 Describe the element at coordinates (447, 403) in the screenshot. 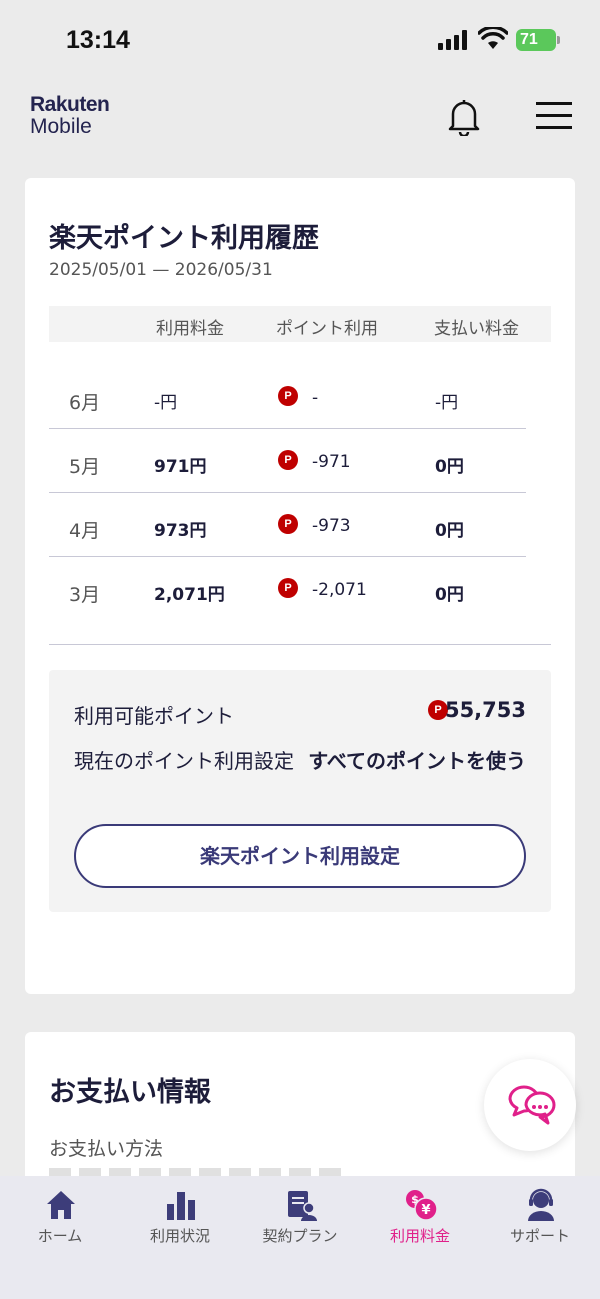

I see `row-payment: -円` at that location.